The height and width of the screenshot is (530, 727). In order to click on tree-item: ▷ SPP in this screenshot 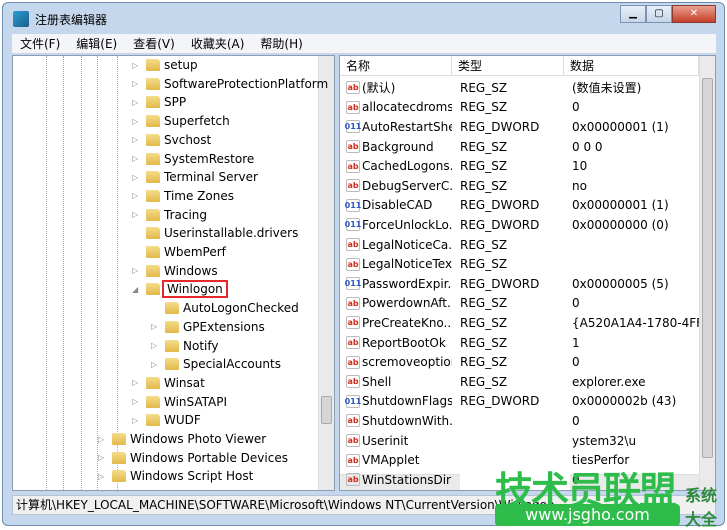, I will do `click(159, 102)`.